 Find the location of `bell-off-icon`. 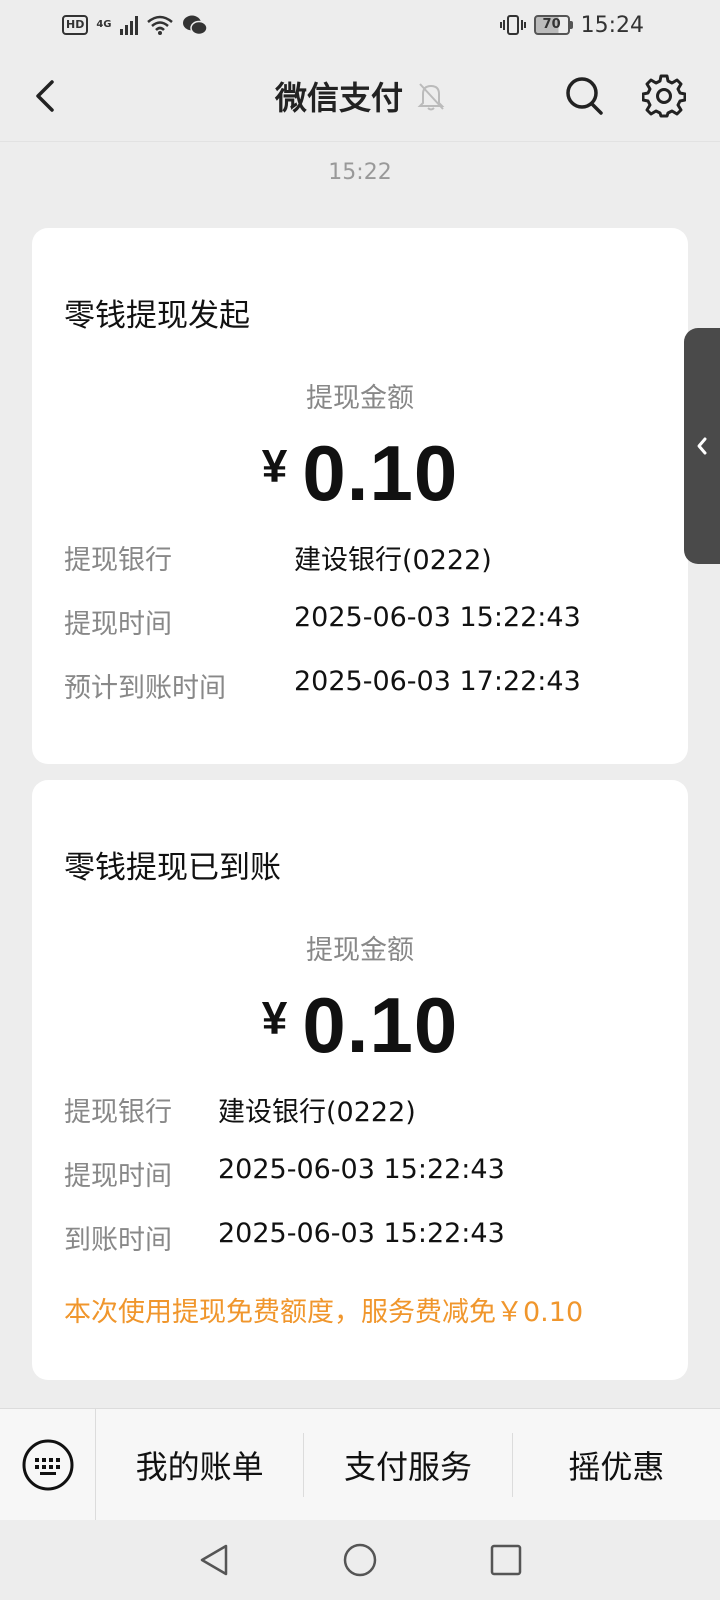

bell-off-icon is located at coordinates (431, 96).